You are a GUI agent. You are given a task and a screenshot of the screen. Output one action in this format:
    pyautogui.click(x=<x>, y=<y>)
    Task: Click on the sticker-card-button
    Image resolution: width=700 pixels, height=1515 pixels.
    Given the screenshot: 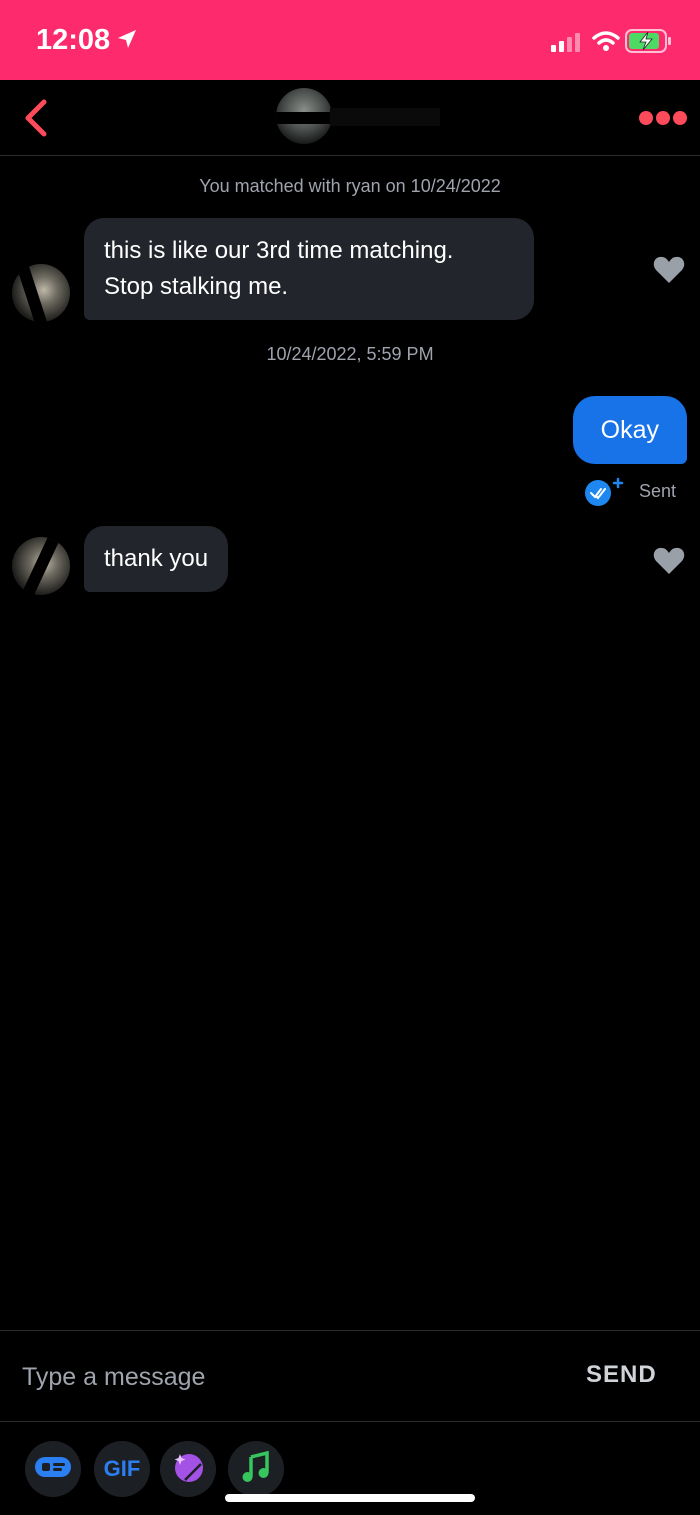 What is the action you would take?
    pyautogui.click(x=53, y=1469)
    